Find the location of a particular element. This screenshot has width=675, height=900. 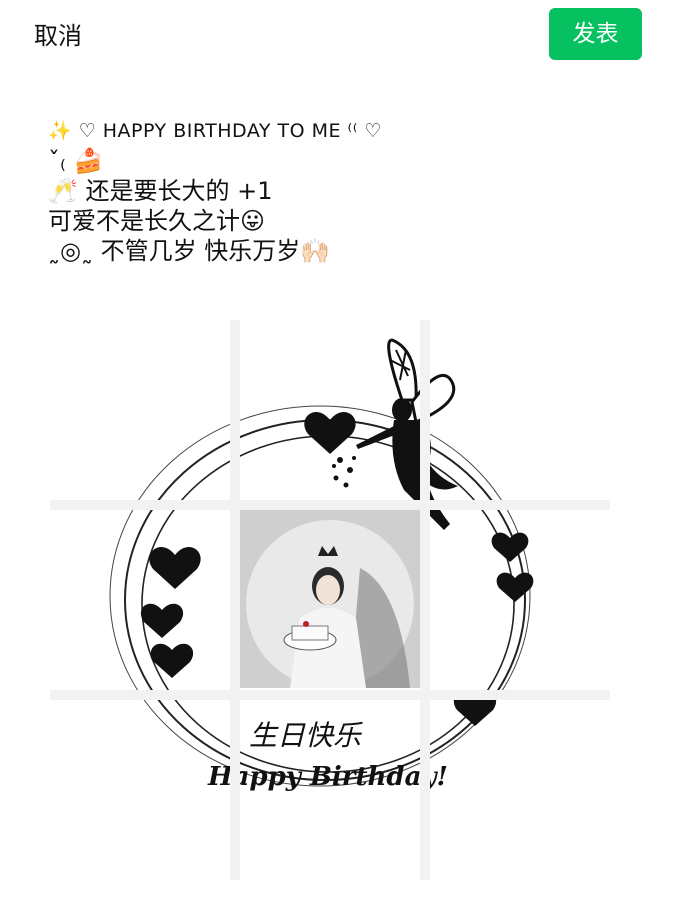

top-bar: 取消 发表 is located at coordinates (337, 34).